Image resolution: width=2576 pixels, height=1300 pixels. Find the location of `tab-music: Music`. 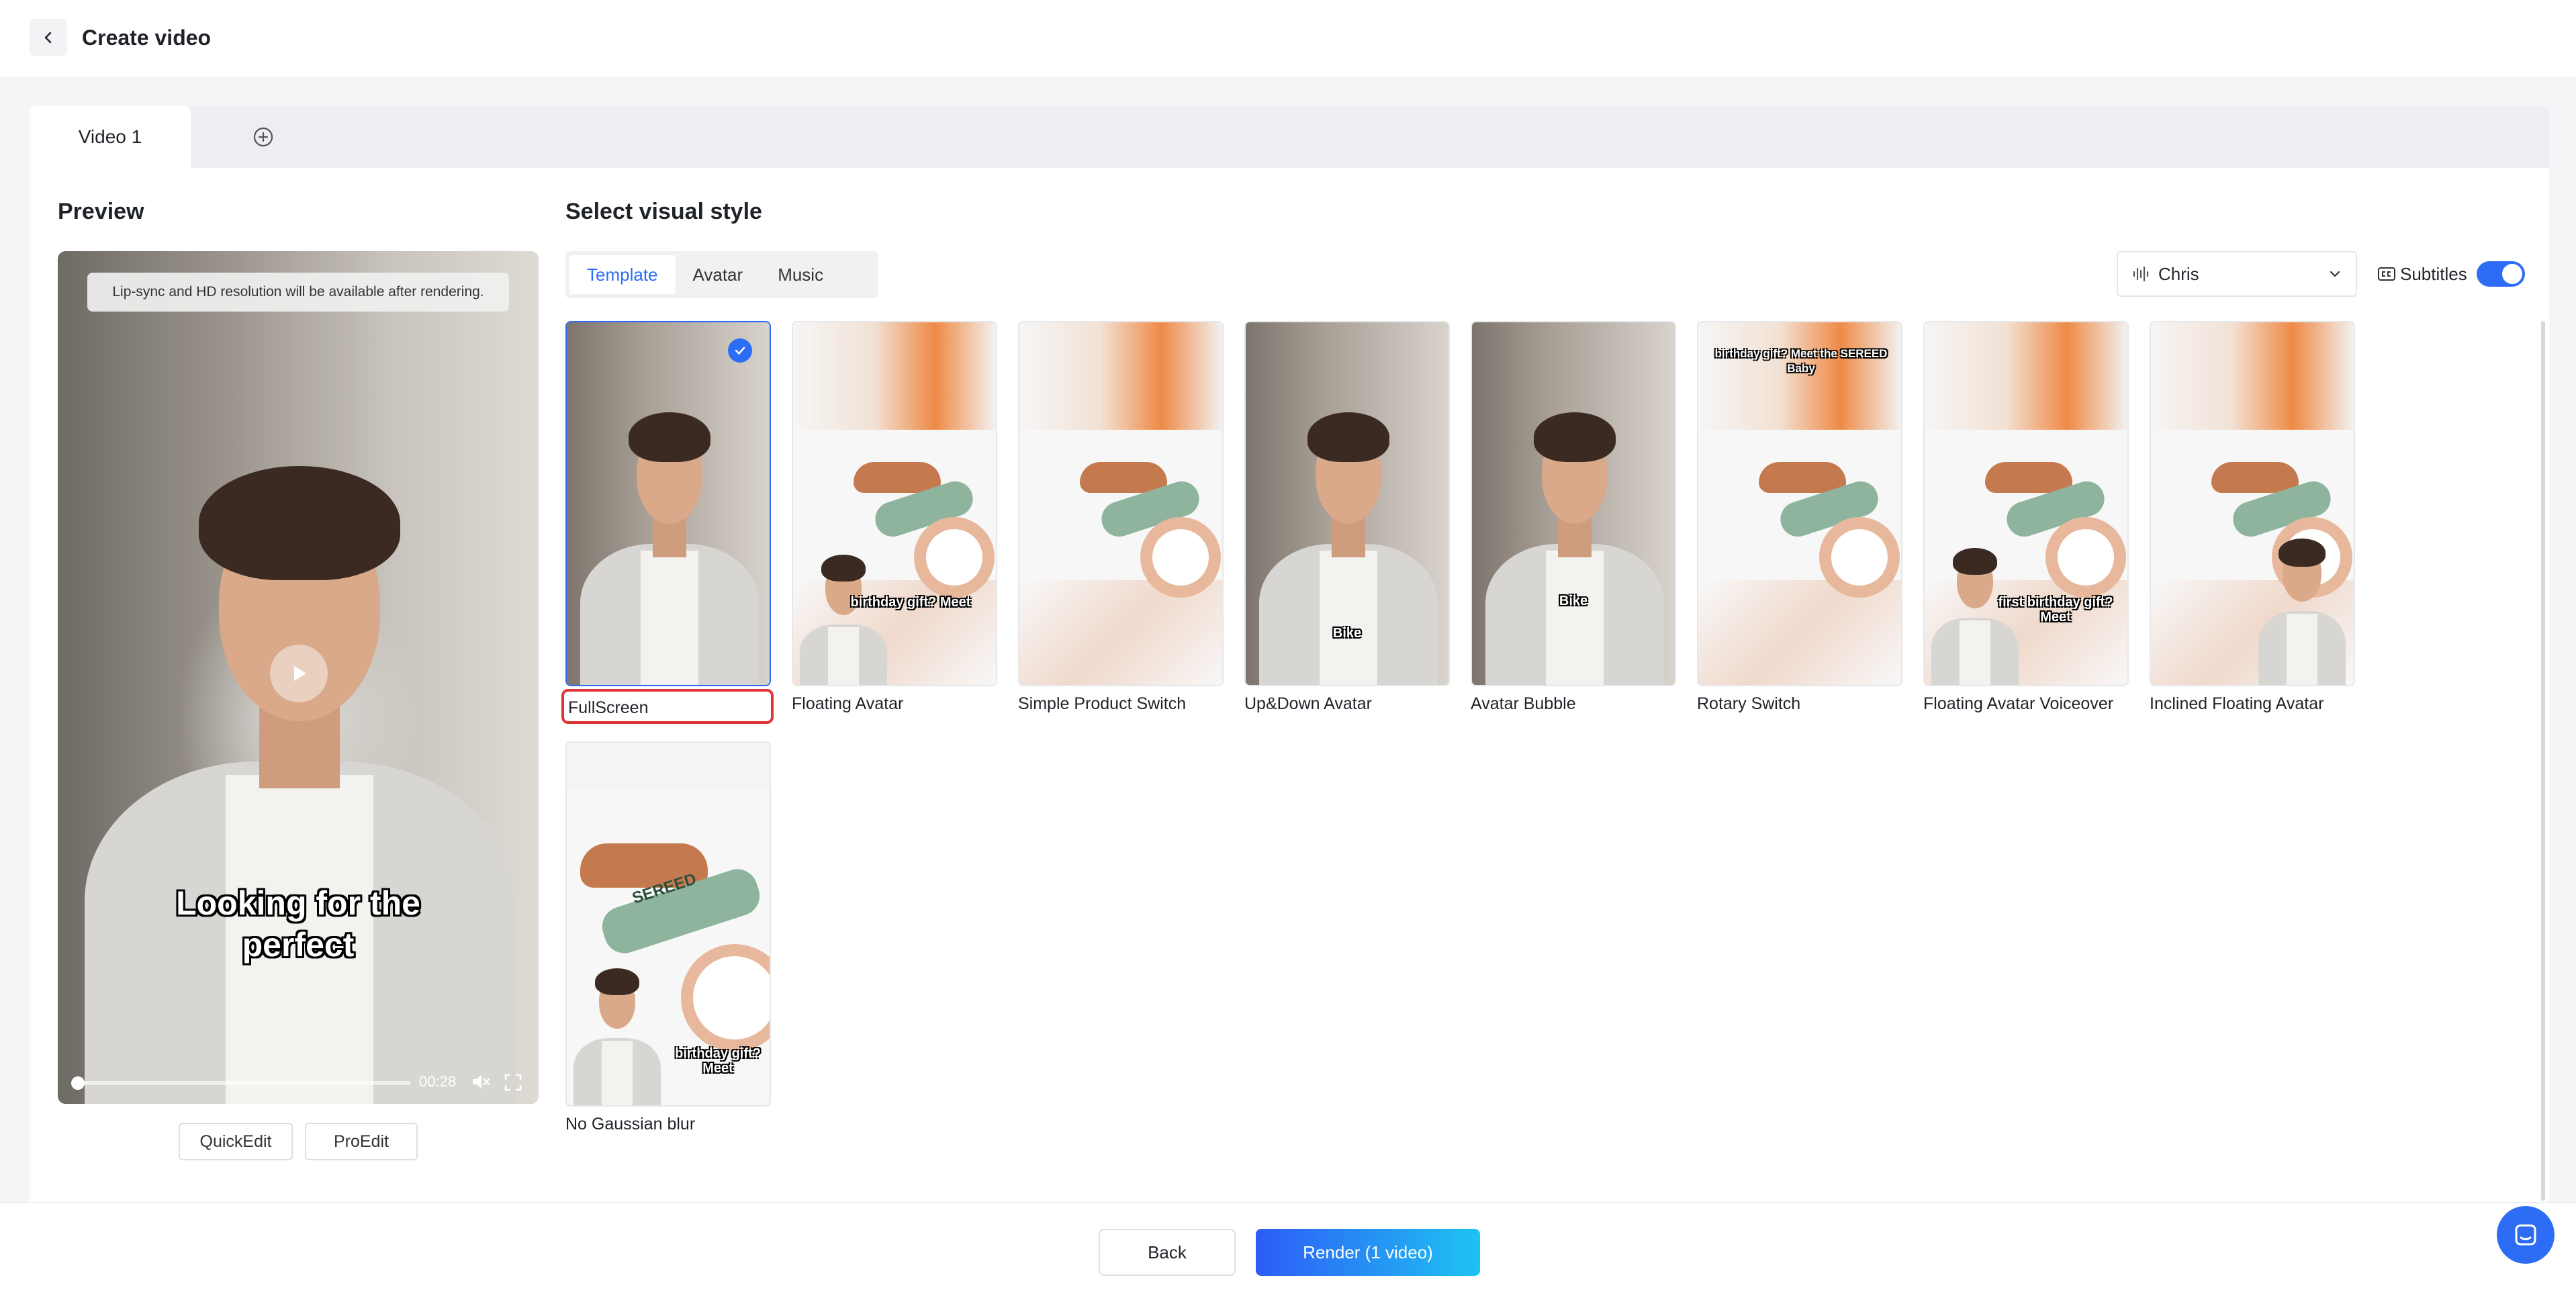

tab-music: Music is located at coordinates (800, 274).